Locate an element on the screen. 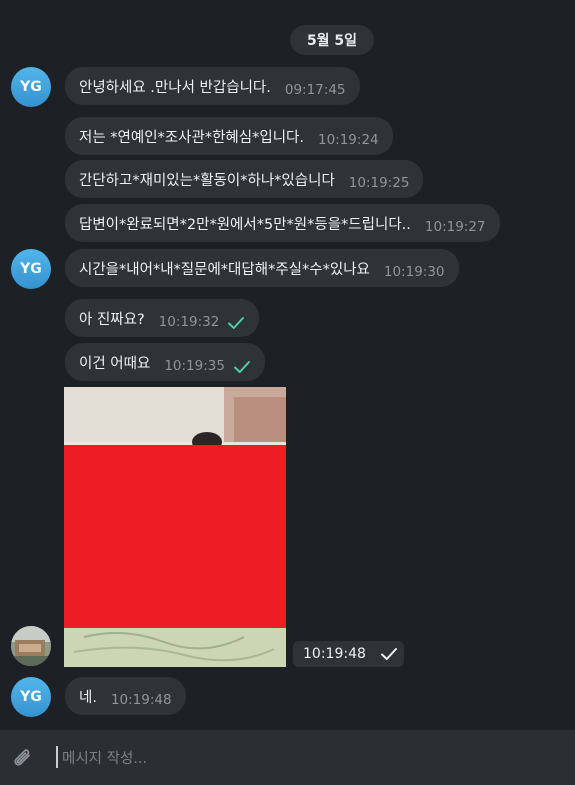  message-bubble: 시간을*내어*내*질문에*대답해*주실*수*있나요 10:19:30 is located at coordinates (262, 268).